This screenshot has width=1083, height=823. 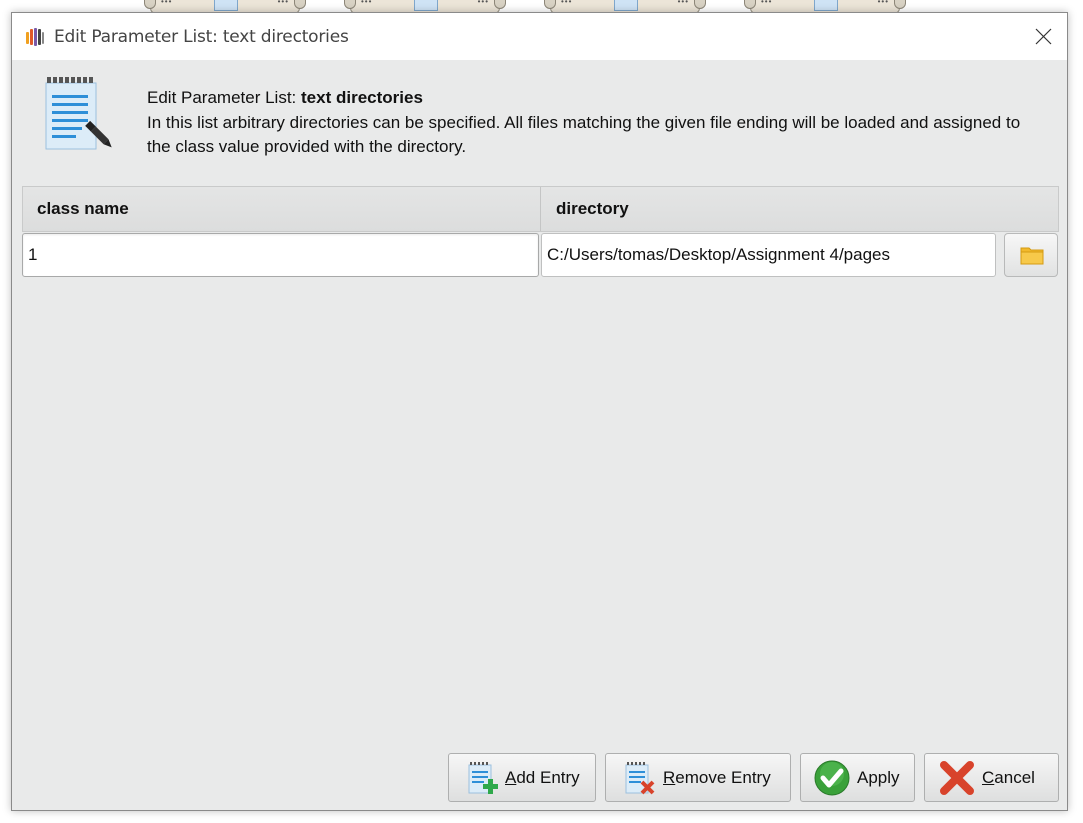 I want to click on remove-entry-icon, so click(x=640, y=780).